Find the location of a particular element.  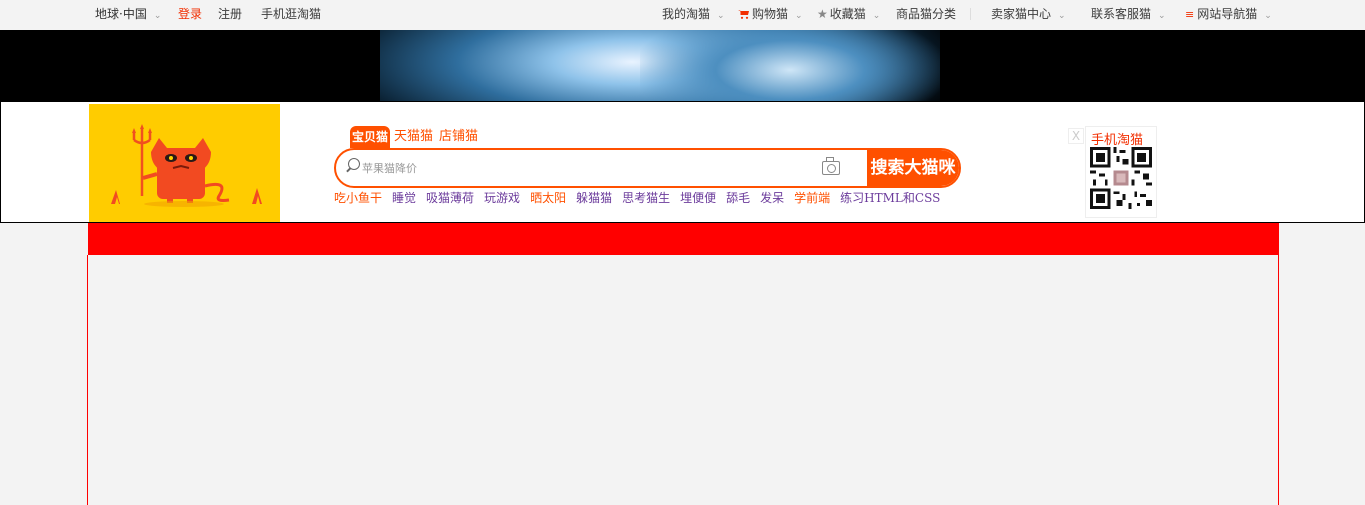

hotword-link: 玩游戏 is located at coordinates (502, 198).